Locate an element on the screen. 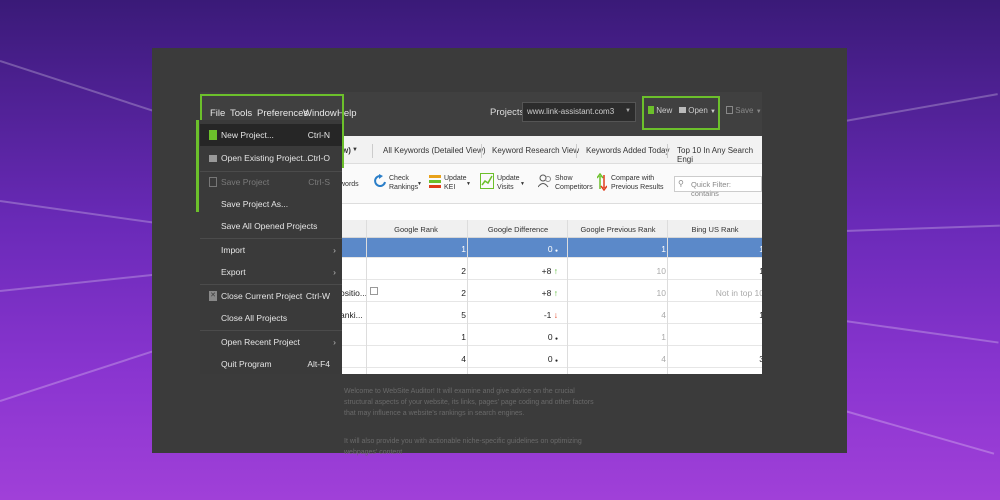  menu-new-project: New Project... Ctrl-N is located at coordinates (271, 135).